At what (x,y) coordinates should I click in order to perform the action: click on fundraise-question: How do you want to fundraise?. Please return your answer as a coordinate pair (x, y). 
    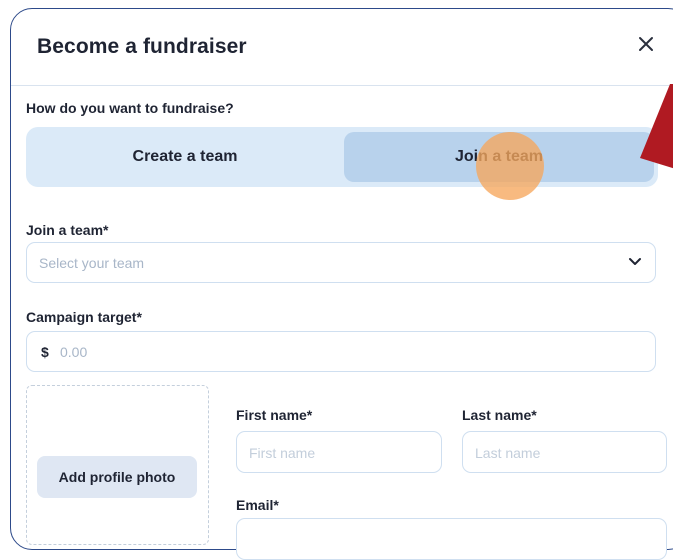
    Looking at the image, I should click on (130, 108).